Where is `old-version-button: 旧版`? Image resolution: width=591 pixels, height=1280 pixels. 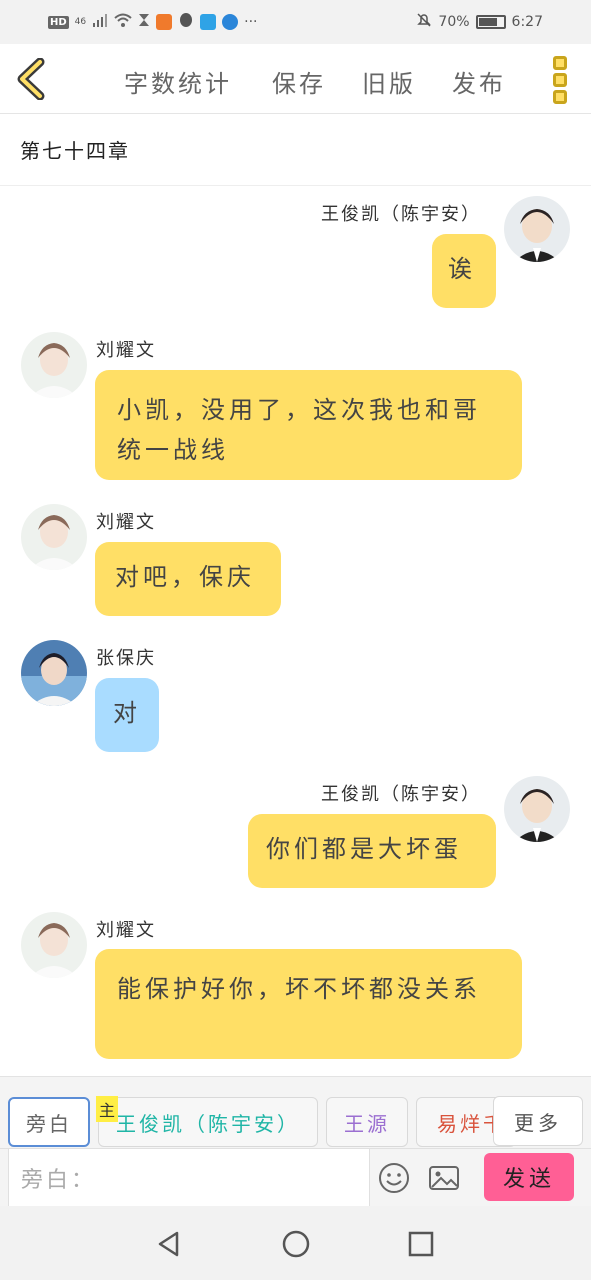
old-version-button: 旧版 is located at coordinates (389, 81).